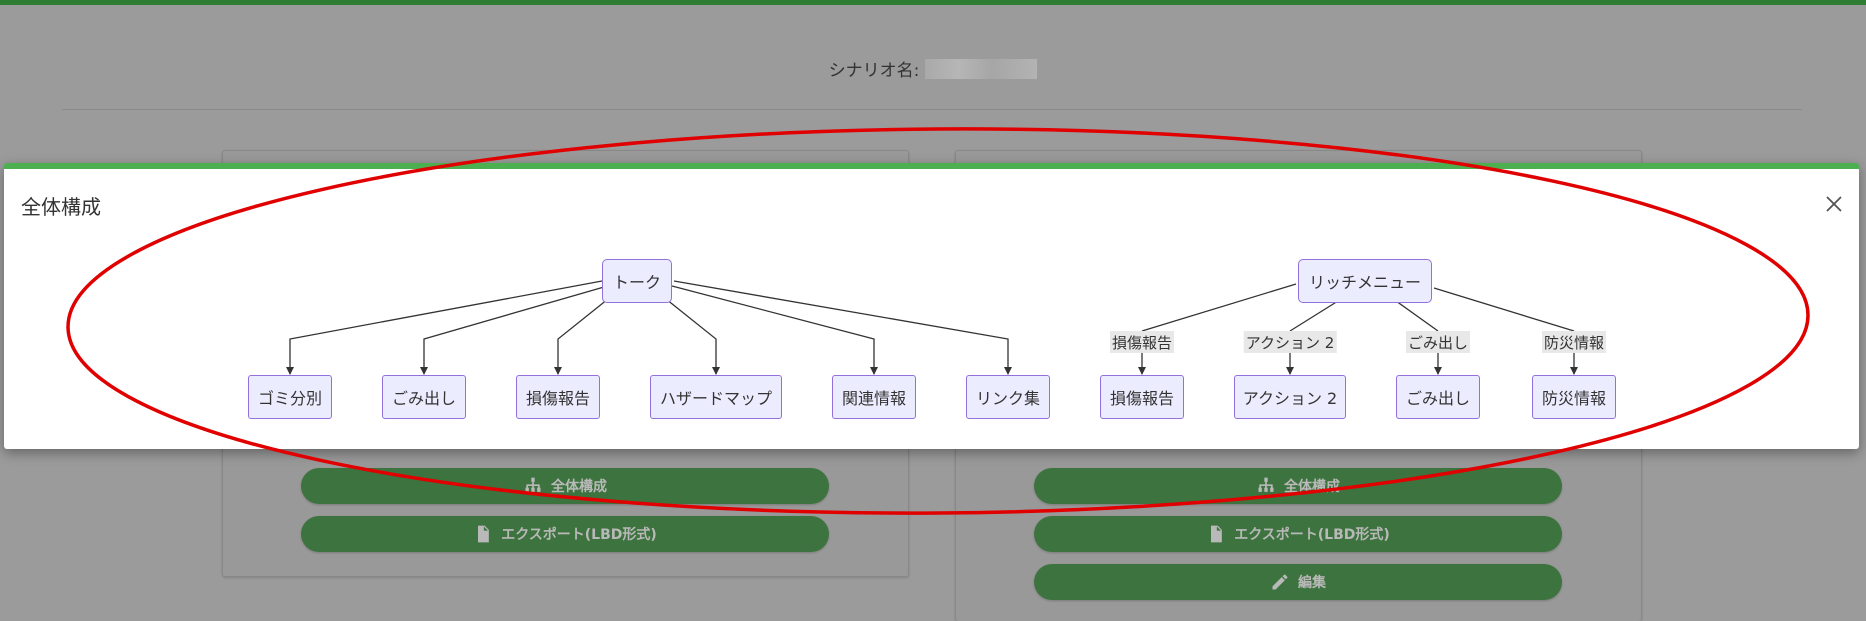 The width and height of the screenshot is (1866, 621). Describe the element at coordinates (1574, 397) in the screenshot. I see `node-richmenu-child-4: 防災情報` at that location.